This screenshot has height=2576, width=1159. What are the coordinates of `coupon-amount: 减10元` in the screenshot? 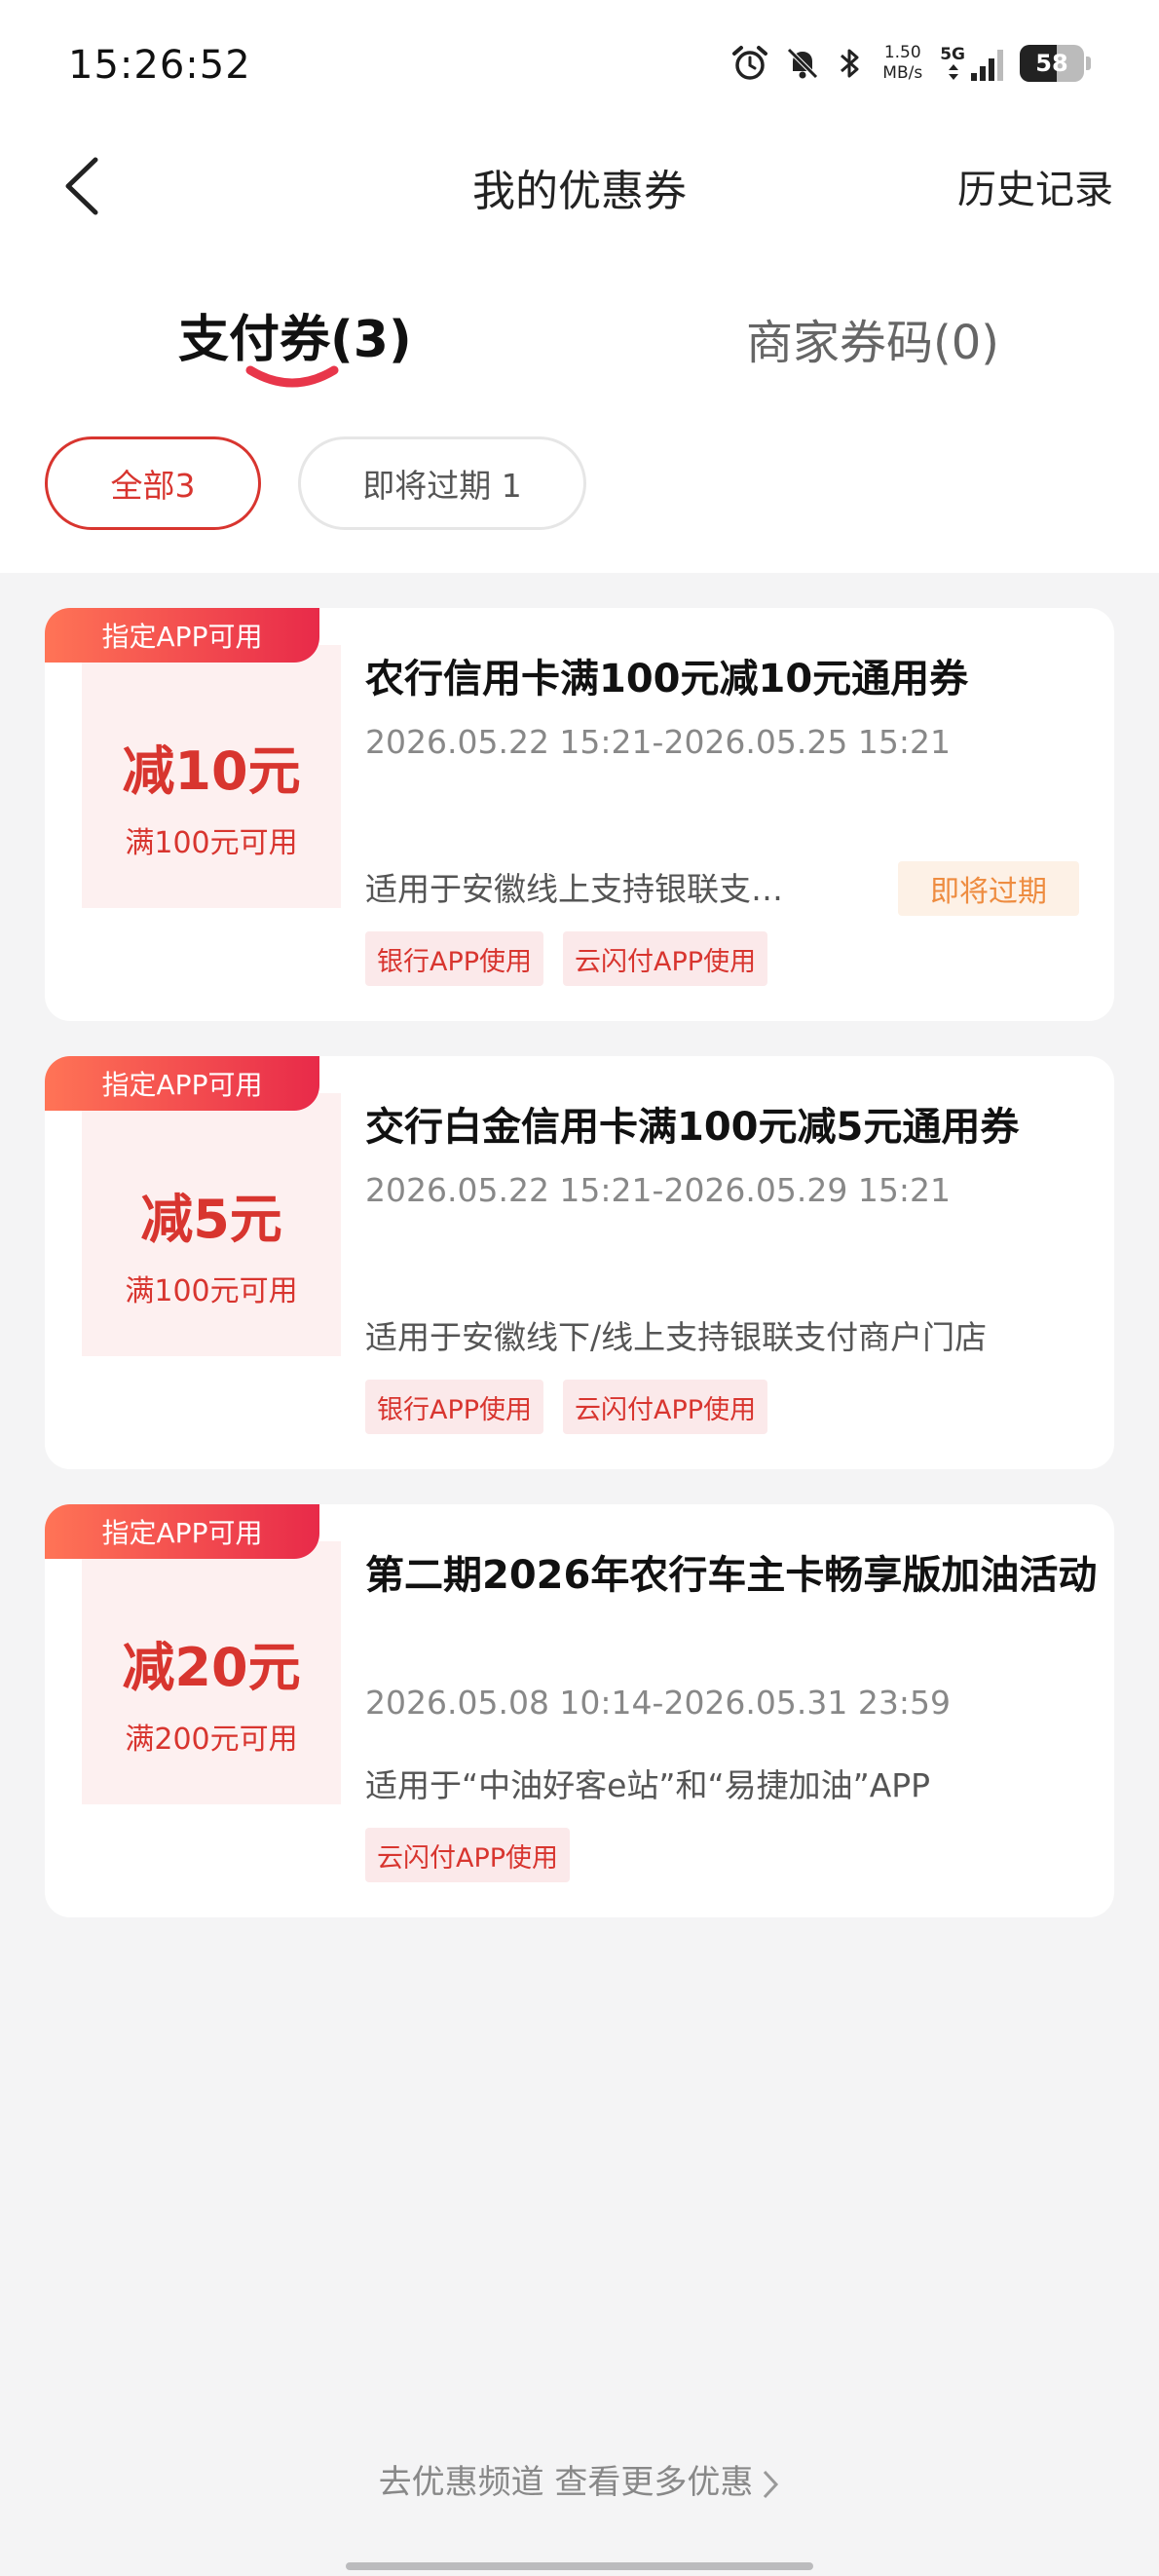 It's located at (211, 770).